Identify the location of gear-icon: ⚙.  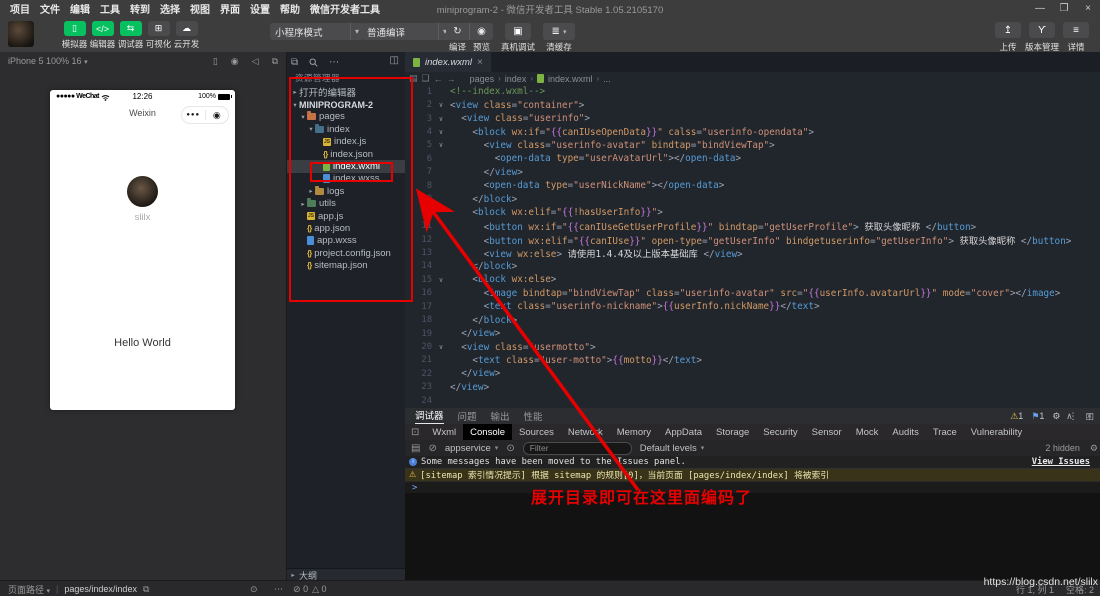
(1094, 448).